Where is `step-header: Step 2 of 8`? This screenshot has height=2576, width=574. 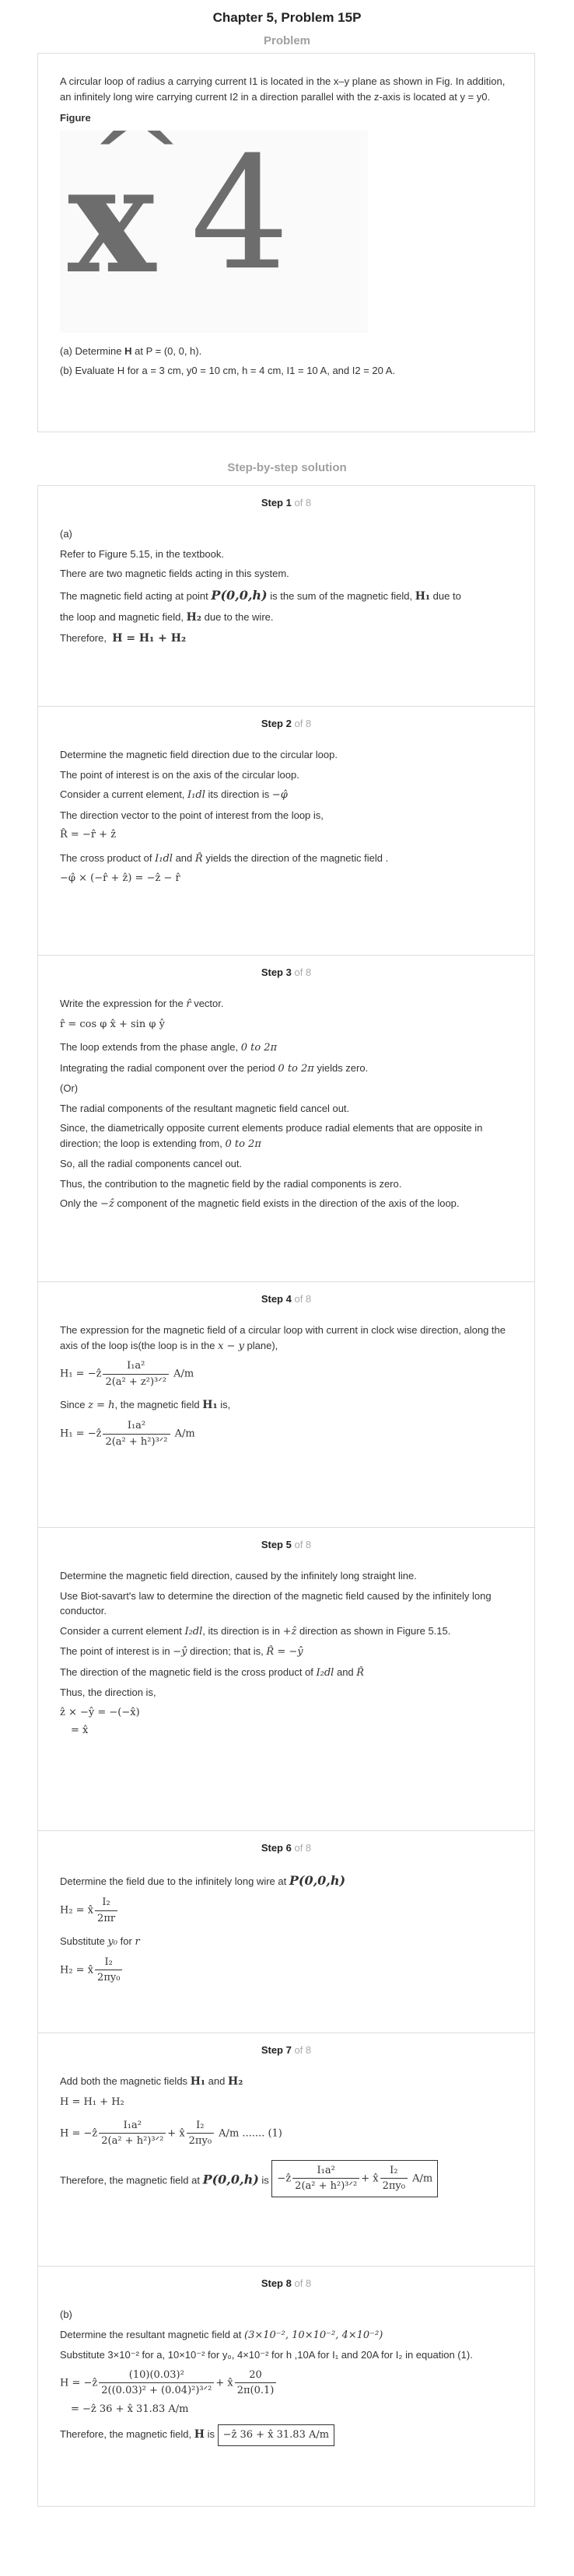 step-header: Step 2 of 8 is located at coordinates (287, 723).